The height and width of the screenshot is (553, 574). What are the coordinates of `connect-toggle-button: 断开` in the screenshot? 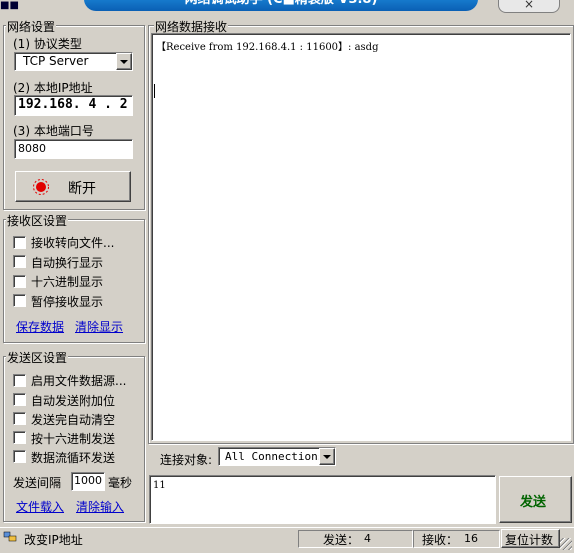 It's located at (73, 186).